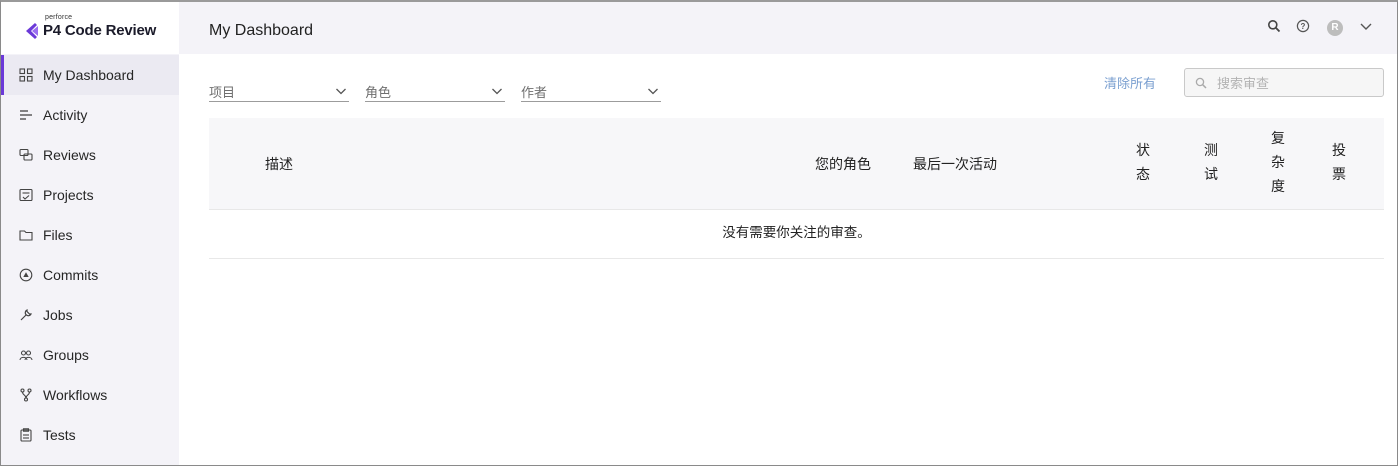 The height and width of the screenshot is (466, 1398). What do you see at coordinates (32, 31) in the screenshot?
I see `p4-logo-icon` at bounding box center [32, 31].